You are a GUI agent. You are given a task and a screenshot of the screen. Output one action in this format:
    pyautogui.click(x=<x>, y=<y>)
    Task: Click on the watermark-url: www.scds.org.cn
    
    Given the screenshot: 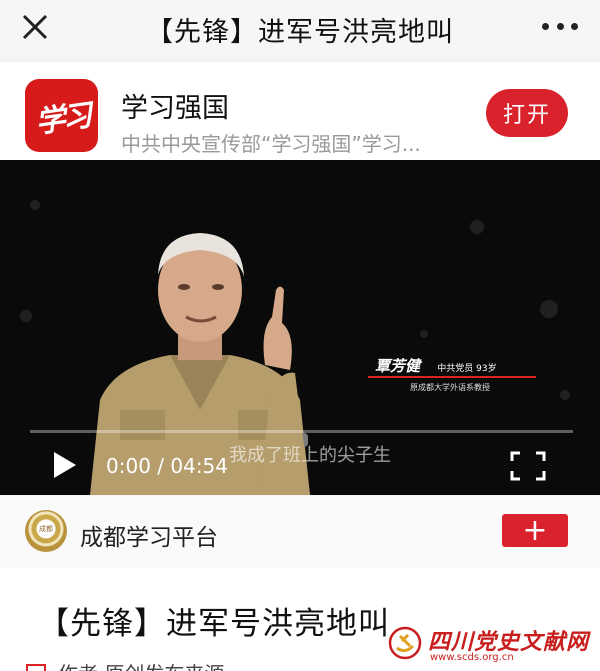 What is the action you would take?
    pyautogui.click(x=472, y=657)
    